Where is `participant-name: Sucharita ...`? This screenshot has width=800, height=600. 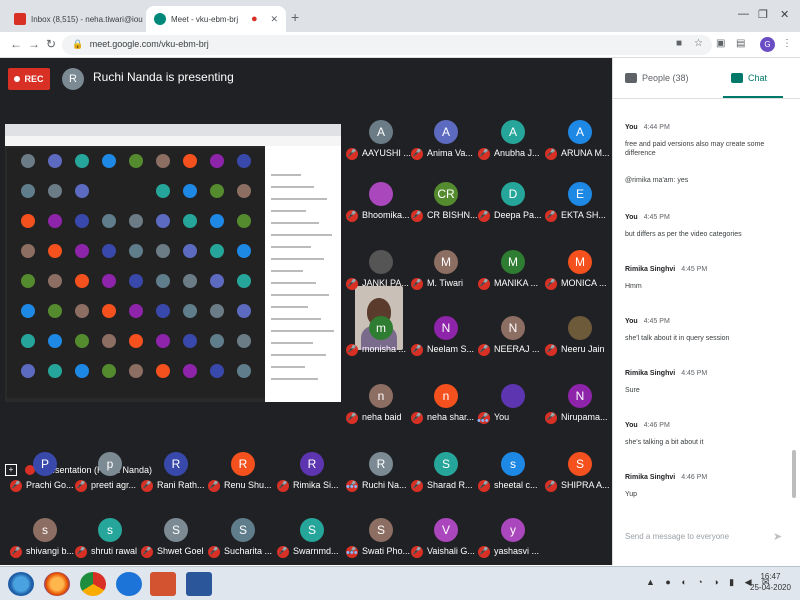 participant-name: Sucharita ... is located at coordinates (248, 551).